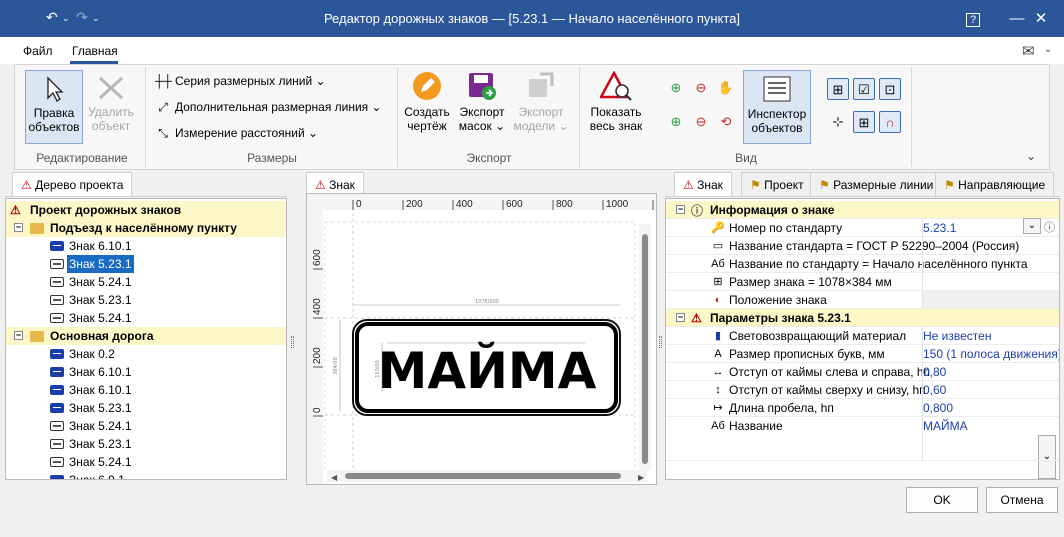 This screenshot has height=537, width=1064. I want to click on property-value: МАЙМА, so click(945, 426).